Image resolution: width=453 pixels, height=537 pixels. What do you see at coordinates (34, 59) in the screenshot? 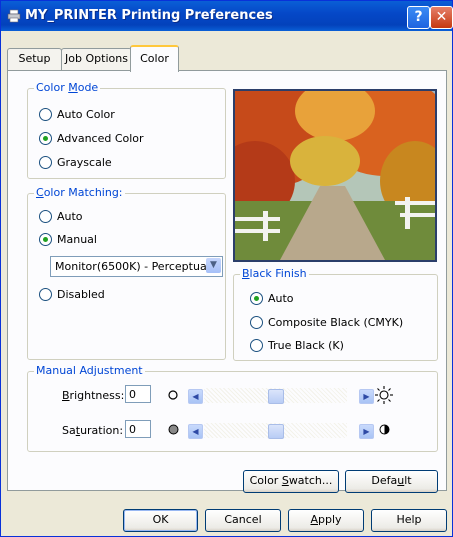
I see `tab-setup: Setup` at bounding box center [34, 59].